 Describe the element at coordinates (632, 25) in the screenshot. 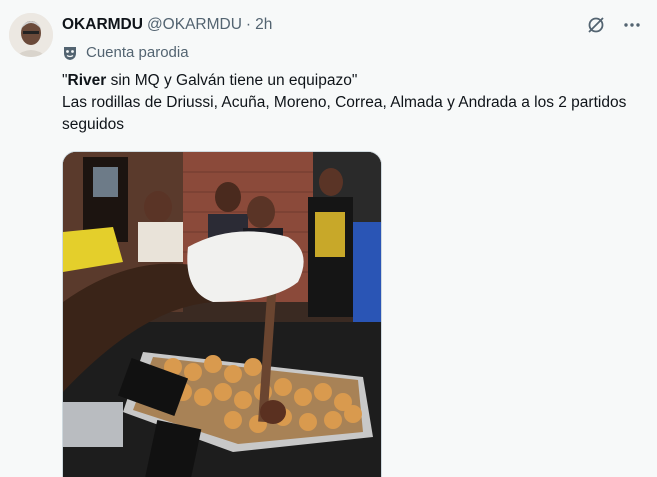

I see `more-icon` at that location.